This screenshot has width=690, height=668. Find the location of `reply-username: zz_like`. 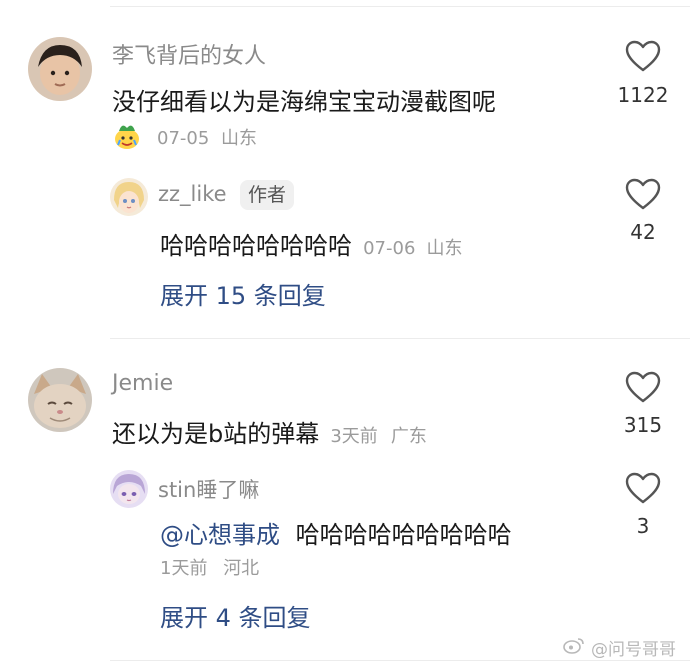

reply-username: zz_like is located at coordinates (192, 194).